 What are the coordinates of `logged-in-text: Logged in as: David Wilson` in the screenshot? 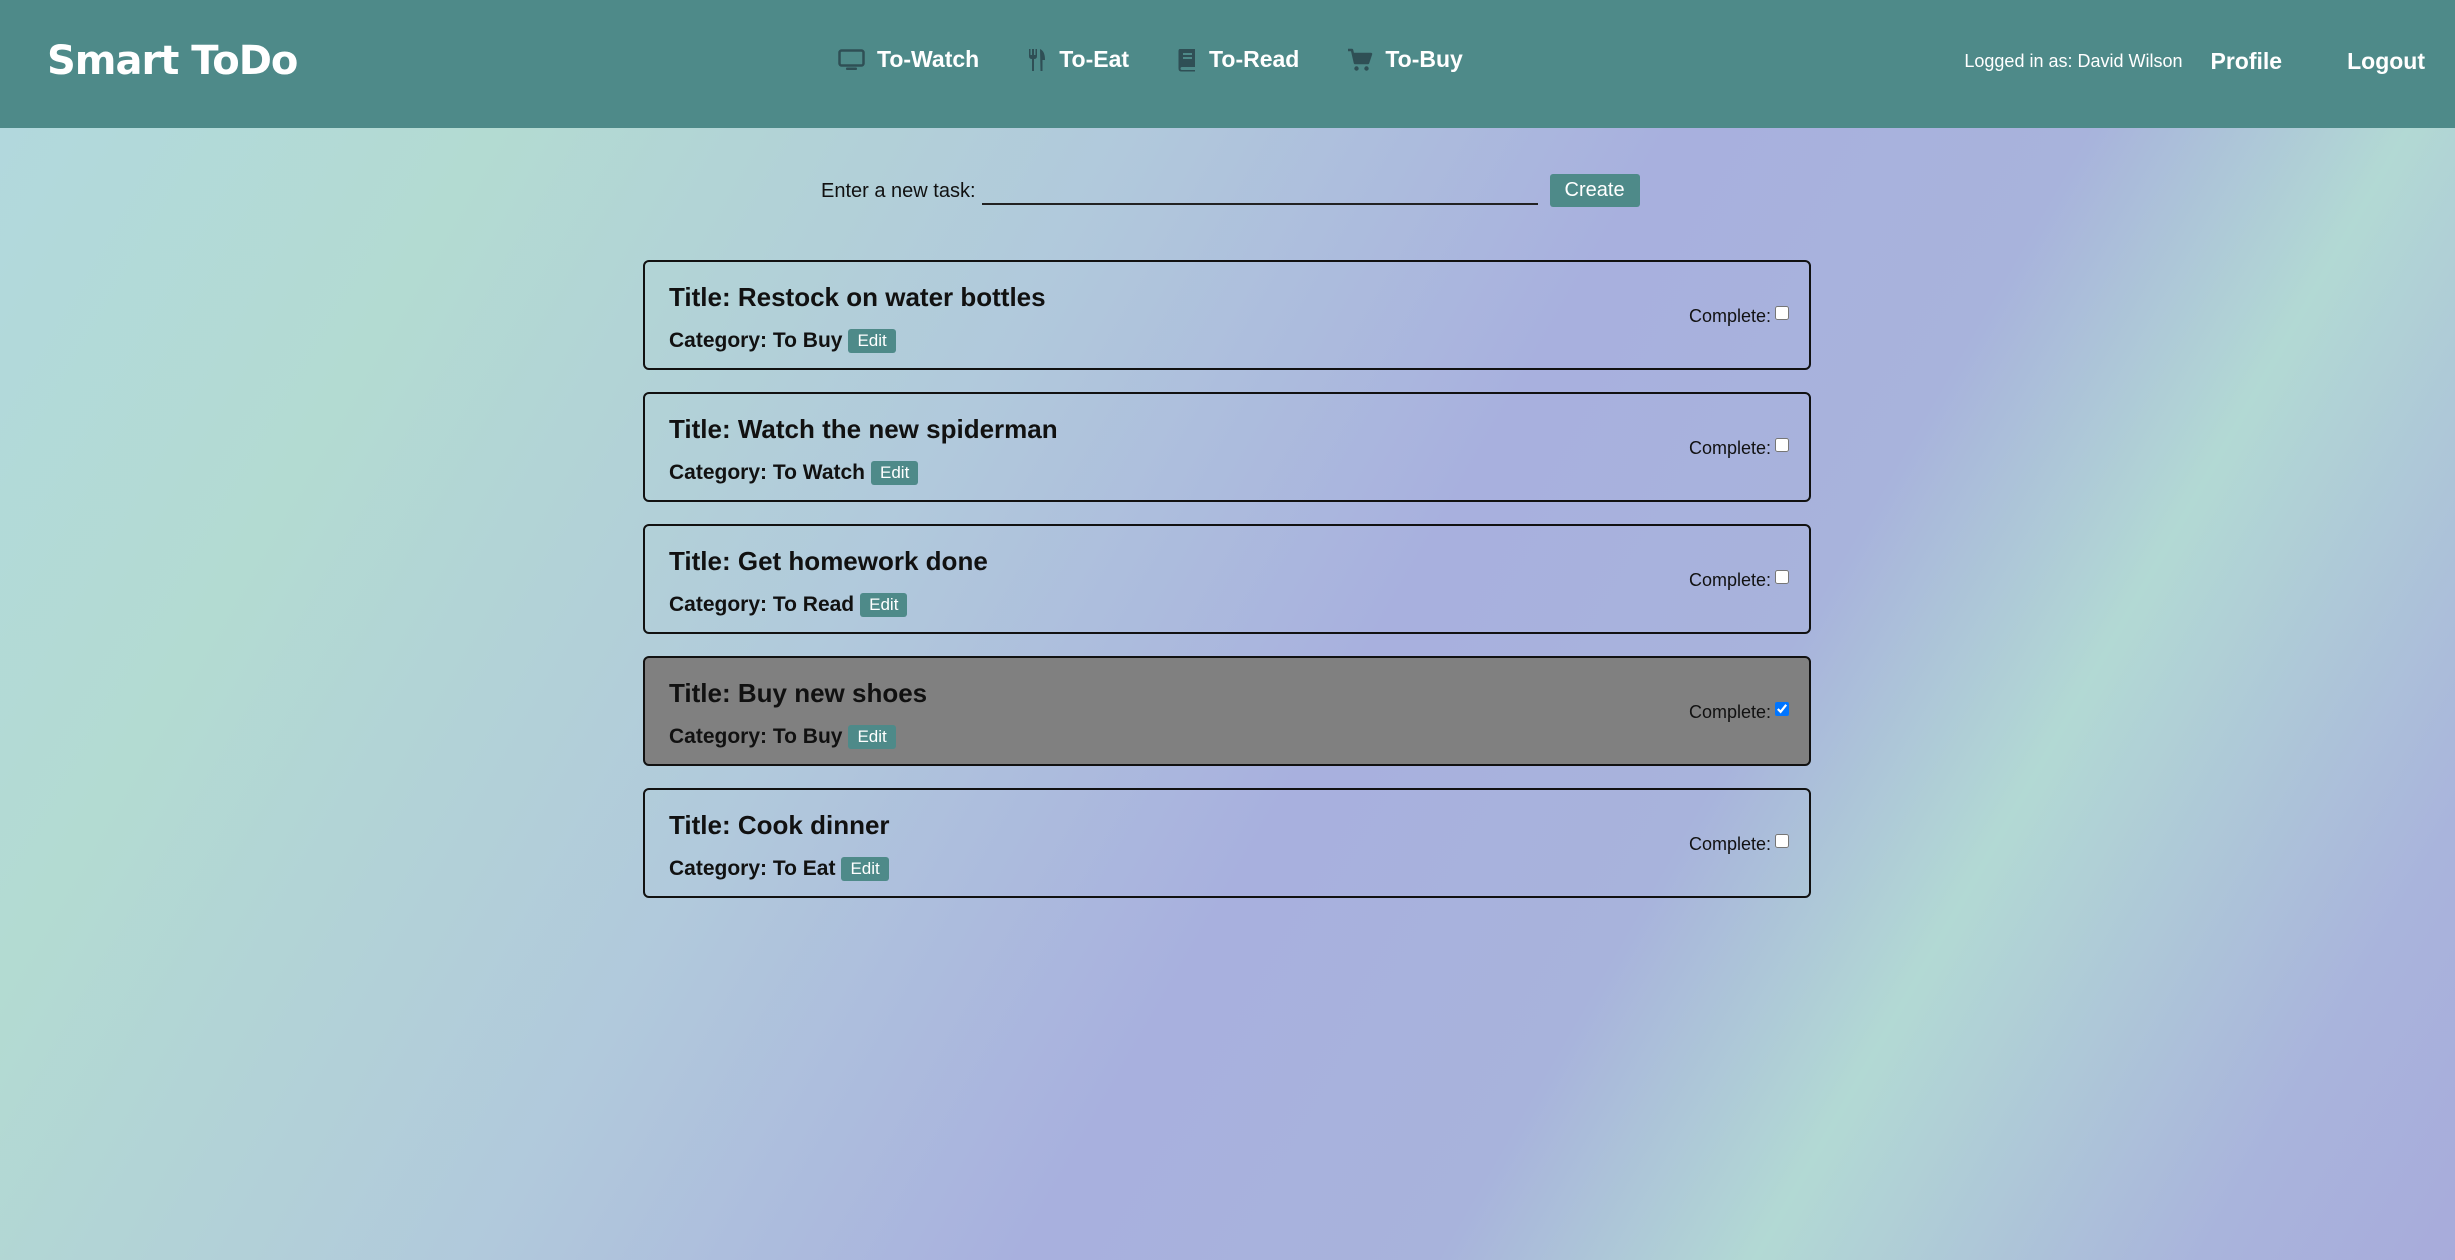 It's located at (2073, 61).